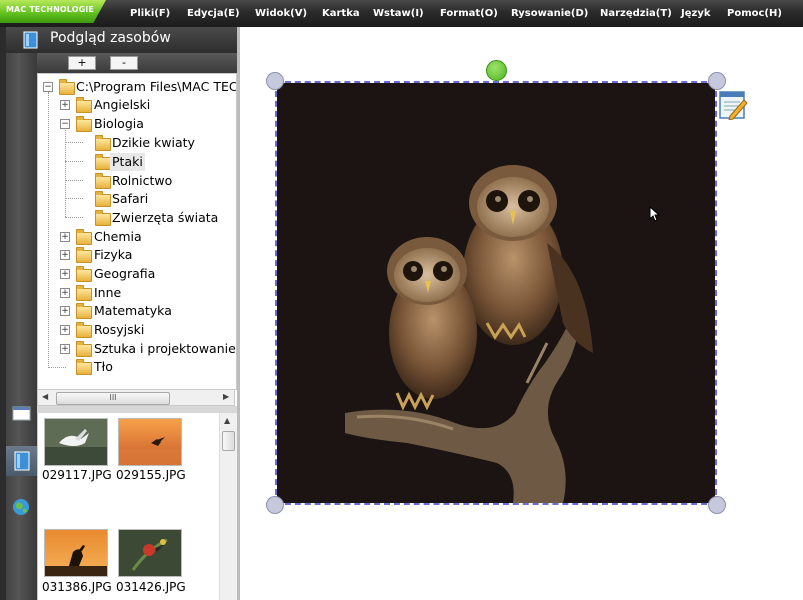 The height and width of the screenshot is (600, 803). I want to click on menu-edit: Edycja(E), so click(213, 13).